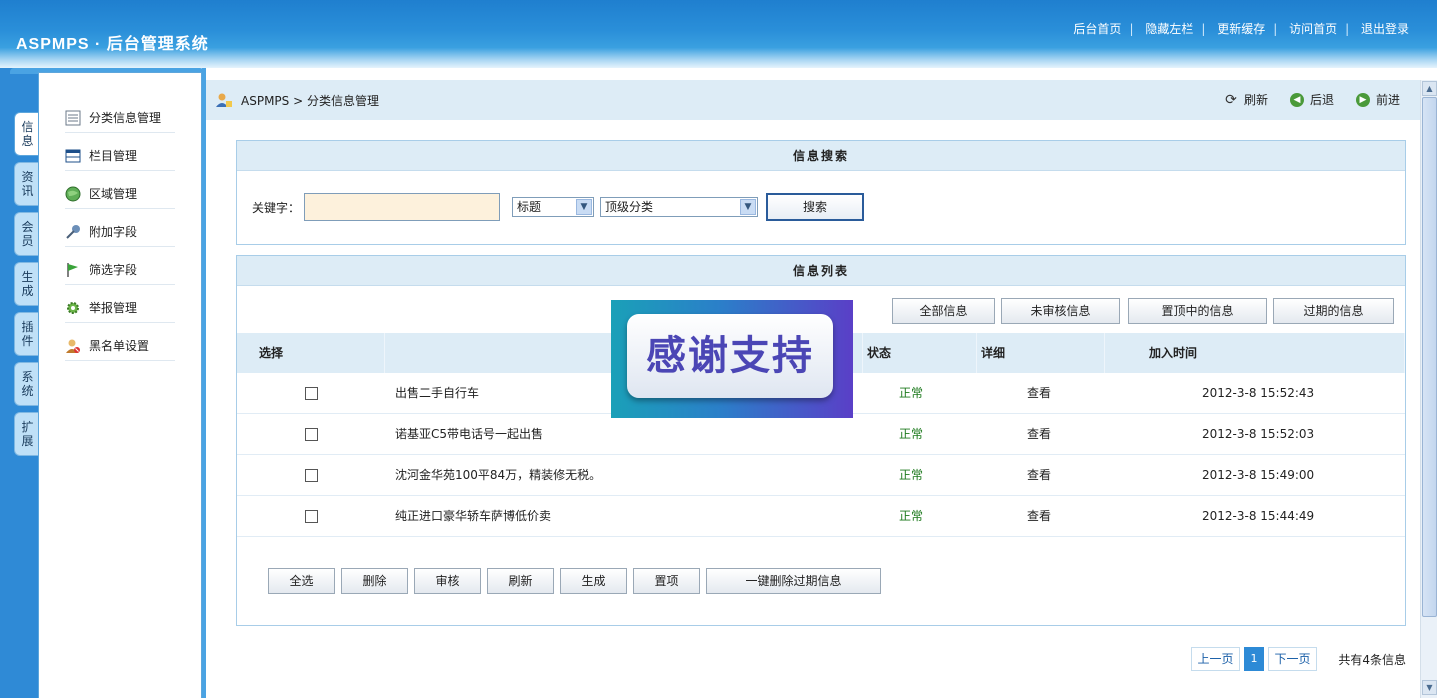 The image size is (1437, 698). Describe the element at coordinates (113, 194) in the screenshot. I see `sidebar-item-label: 区域管理` at that location.